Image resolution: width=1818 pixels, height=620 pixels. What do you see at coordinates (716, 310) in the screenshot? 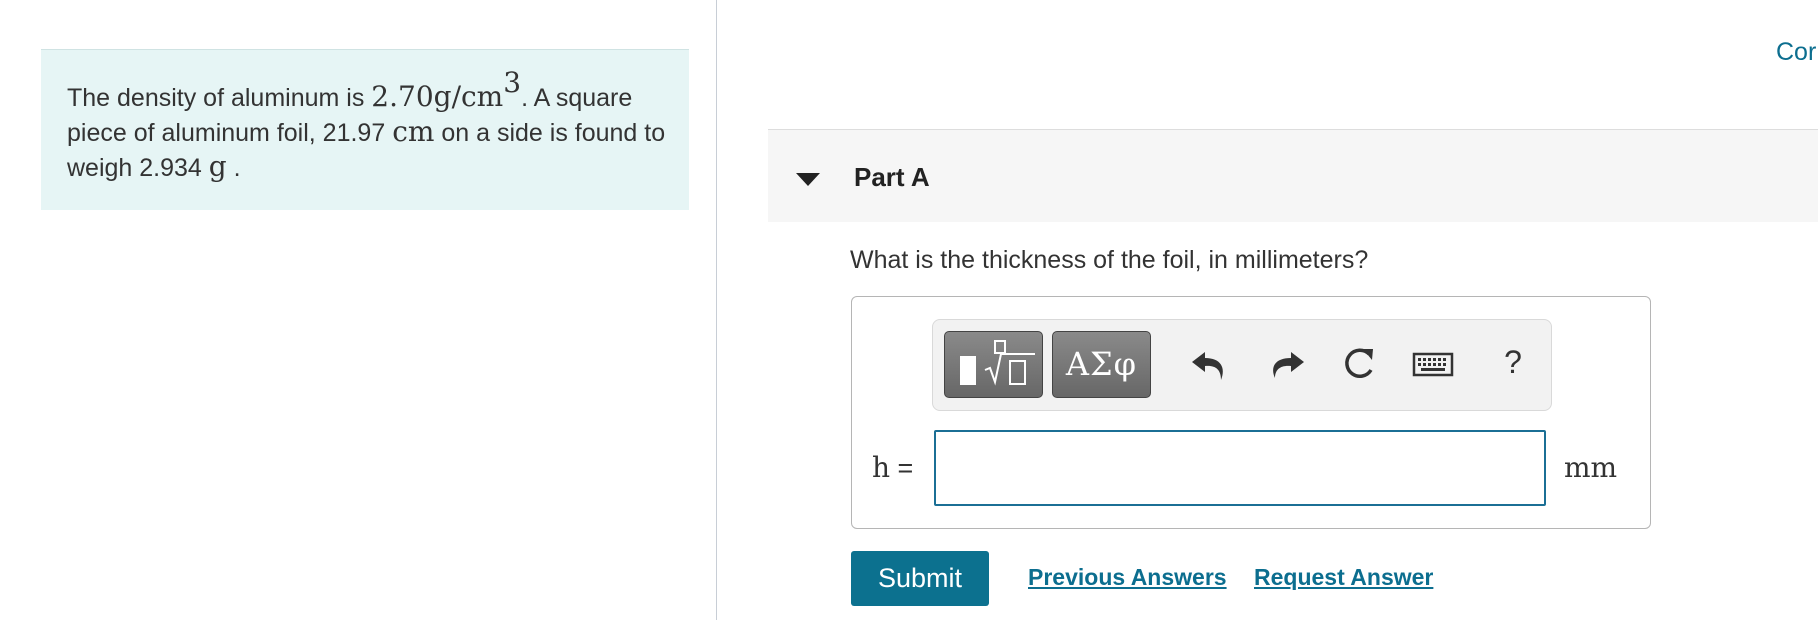
I see `panel-divider` at bounding box center [716, 310].